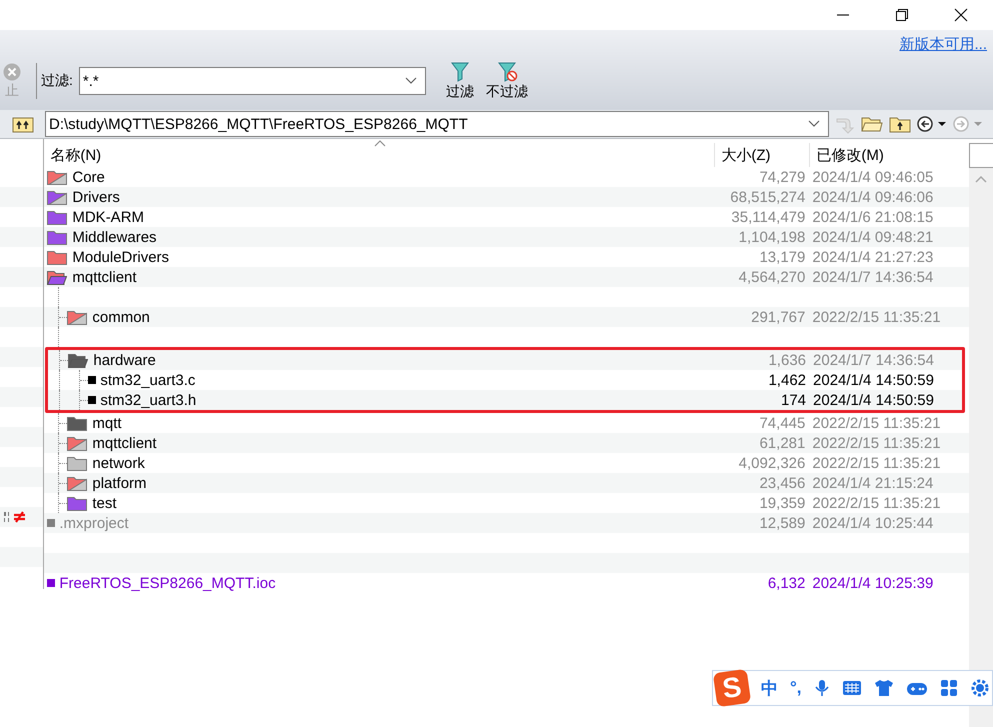 The image size is (993, 727). What do you see at coordinates (507, 443) in the screenshot?
I see `file-row: mqttclient 61,281 2022/2/15 11:35:21` at bounding box center [507, 443].